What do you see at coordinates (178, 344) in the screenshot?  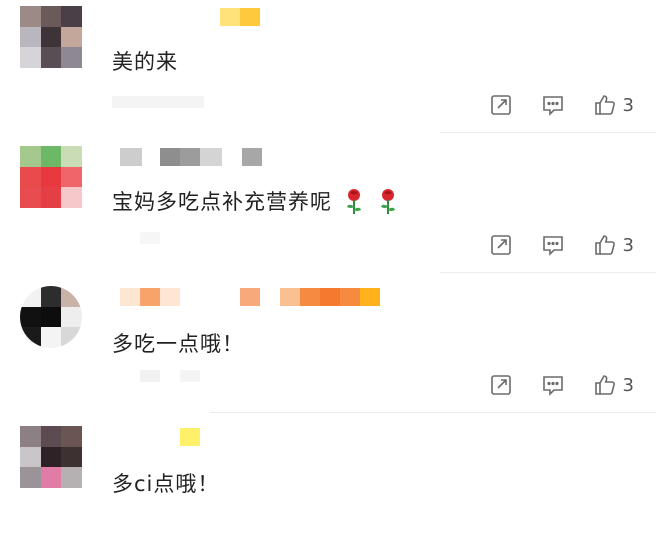 I see `comment-text: 多吃一点哦！` at bounding box center [178, 344].